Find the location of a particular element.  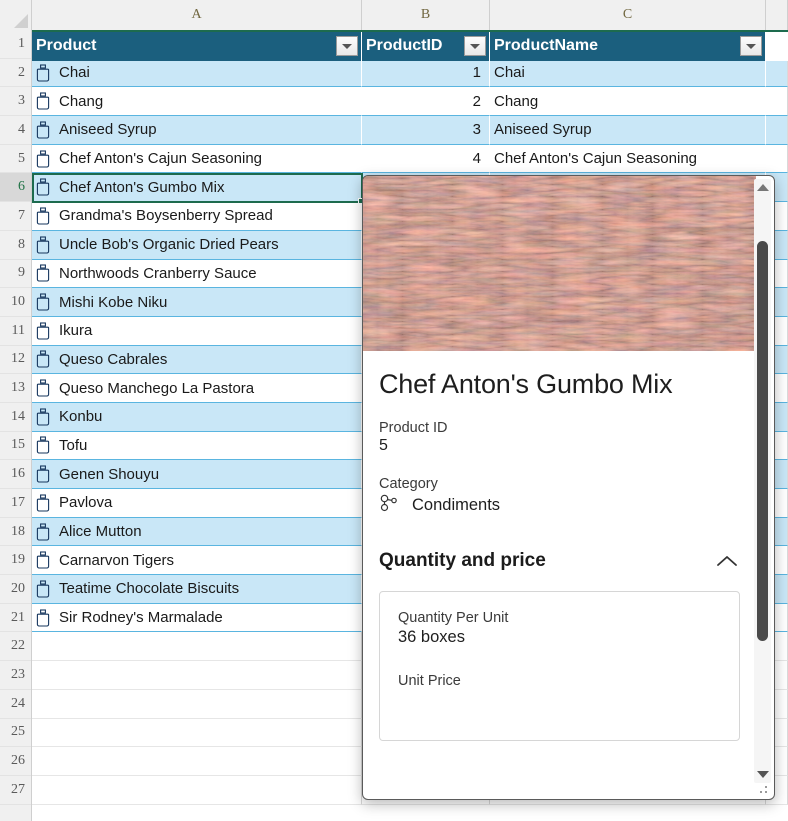

table-header-productname: ProductName is located at coordinates (628, 46).